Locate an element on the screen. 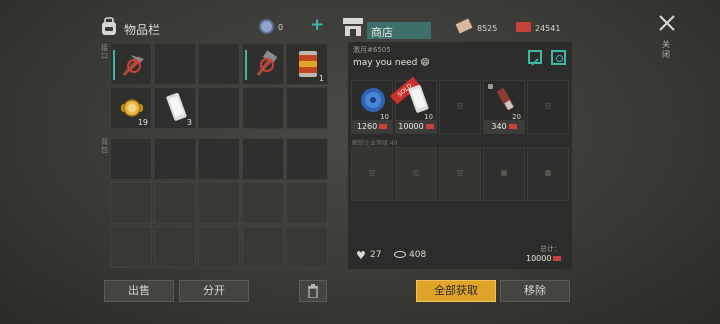  shop-item-5: 空 is located at coordinates (548, 107).